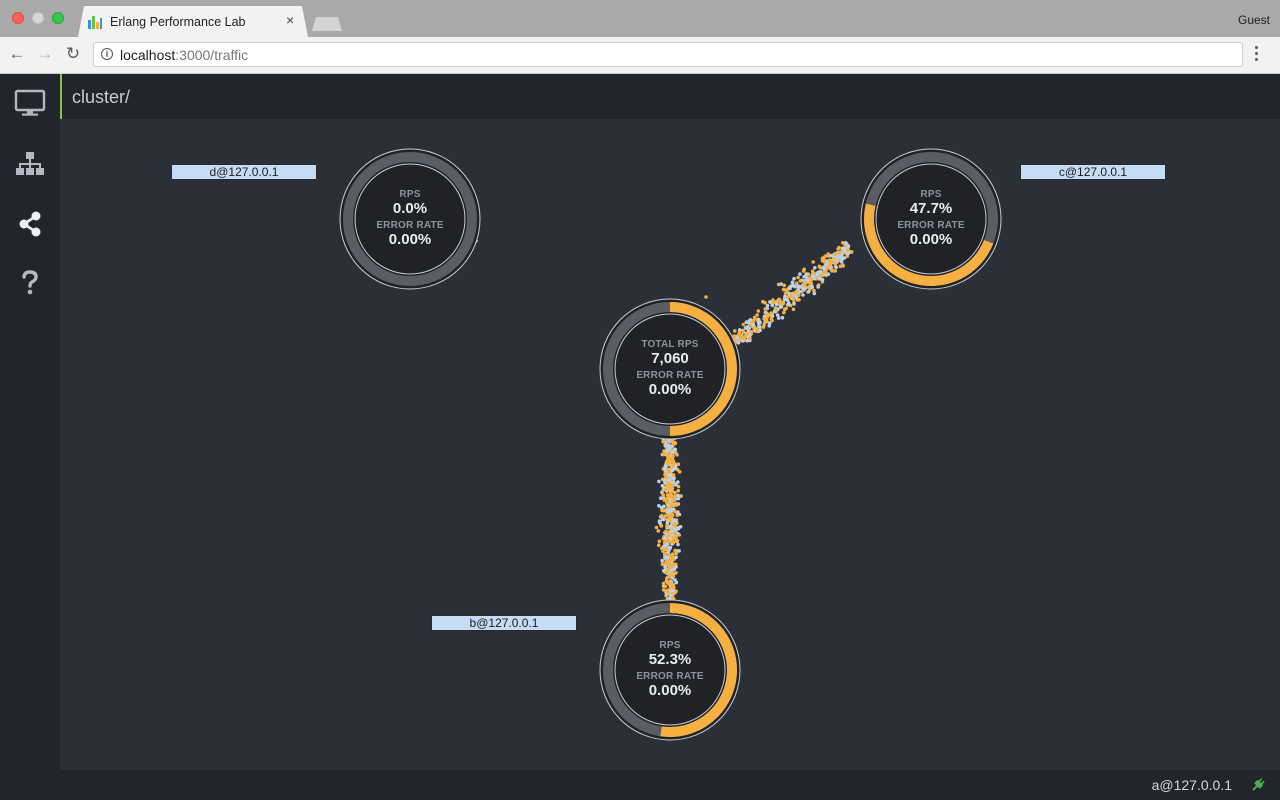  What do you see at coordinates (640, 785) in the screenshot?
I see `status-bar: a@127.0.0.1` at bounding box center [640, 785].